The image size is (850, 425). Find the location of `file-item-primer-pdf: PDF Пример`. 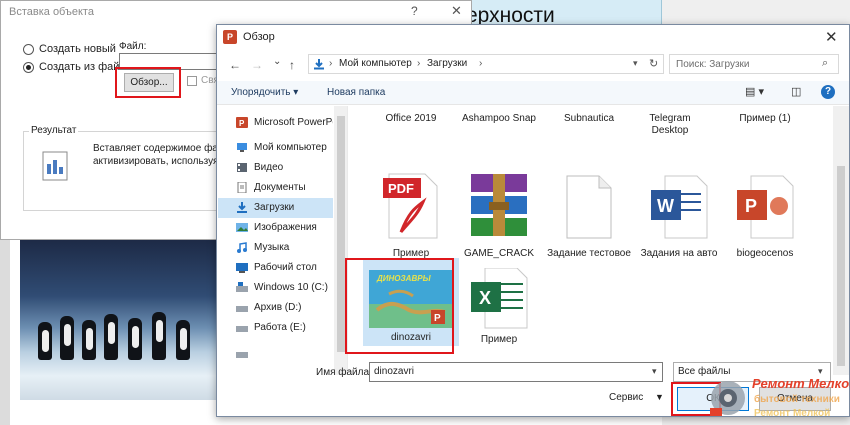

file-item-primer-pdf: PDF Пример is located at coordinates (411, 217).